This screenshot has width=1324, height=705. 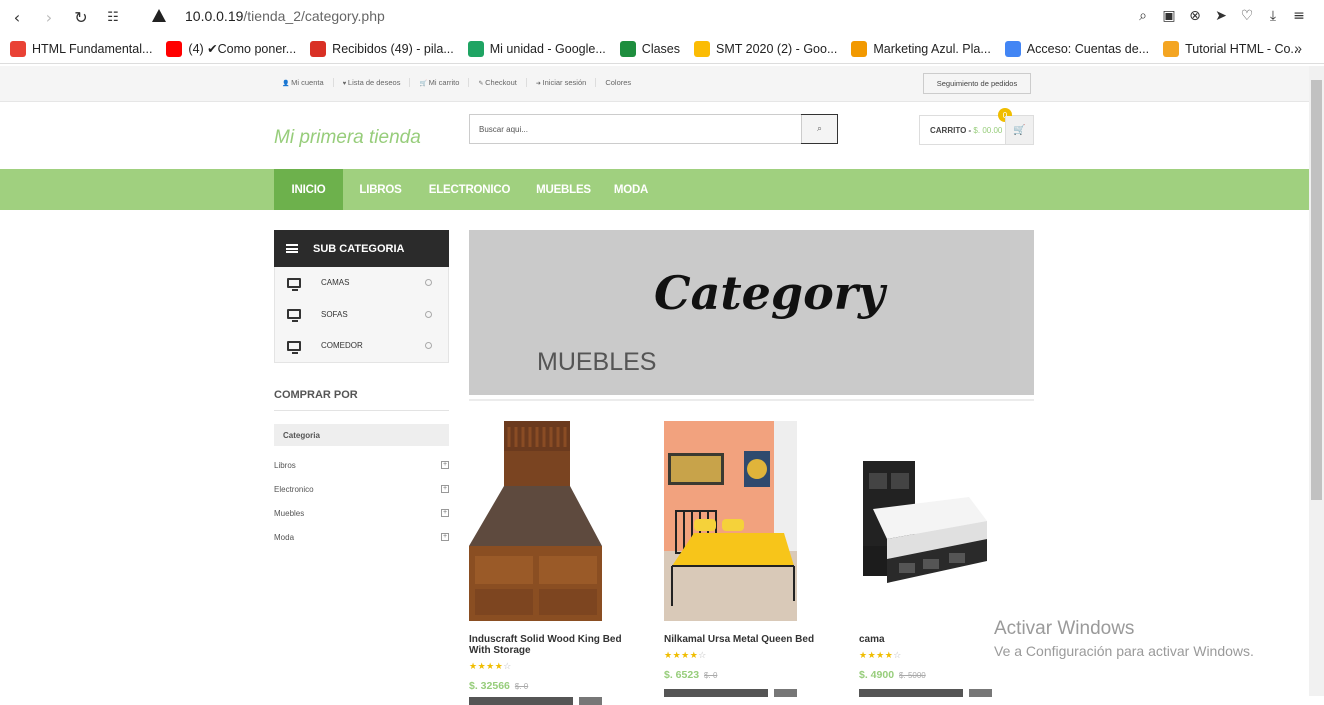 I want to click on category-filter-item: Libros +, so click(x=361, y=467).